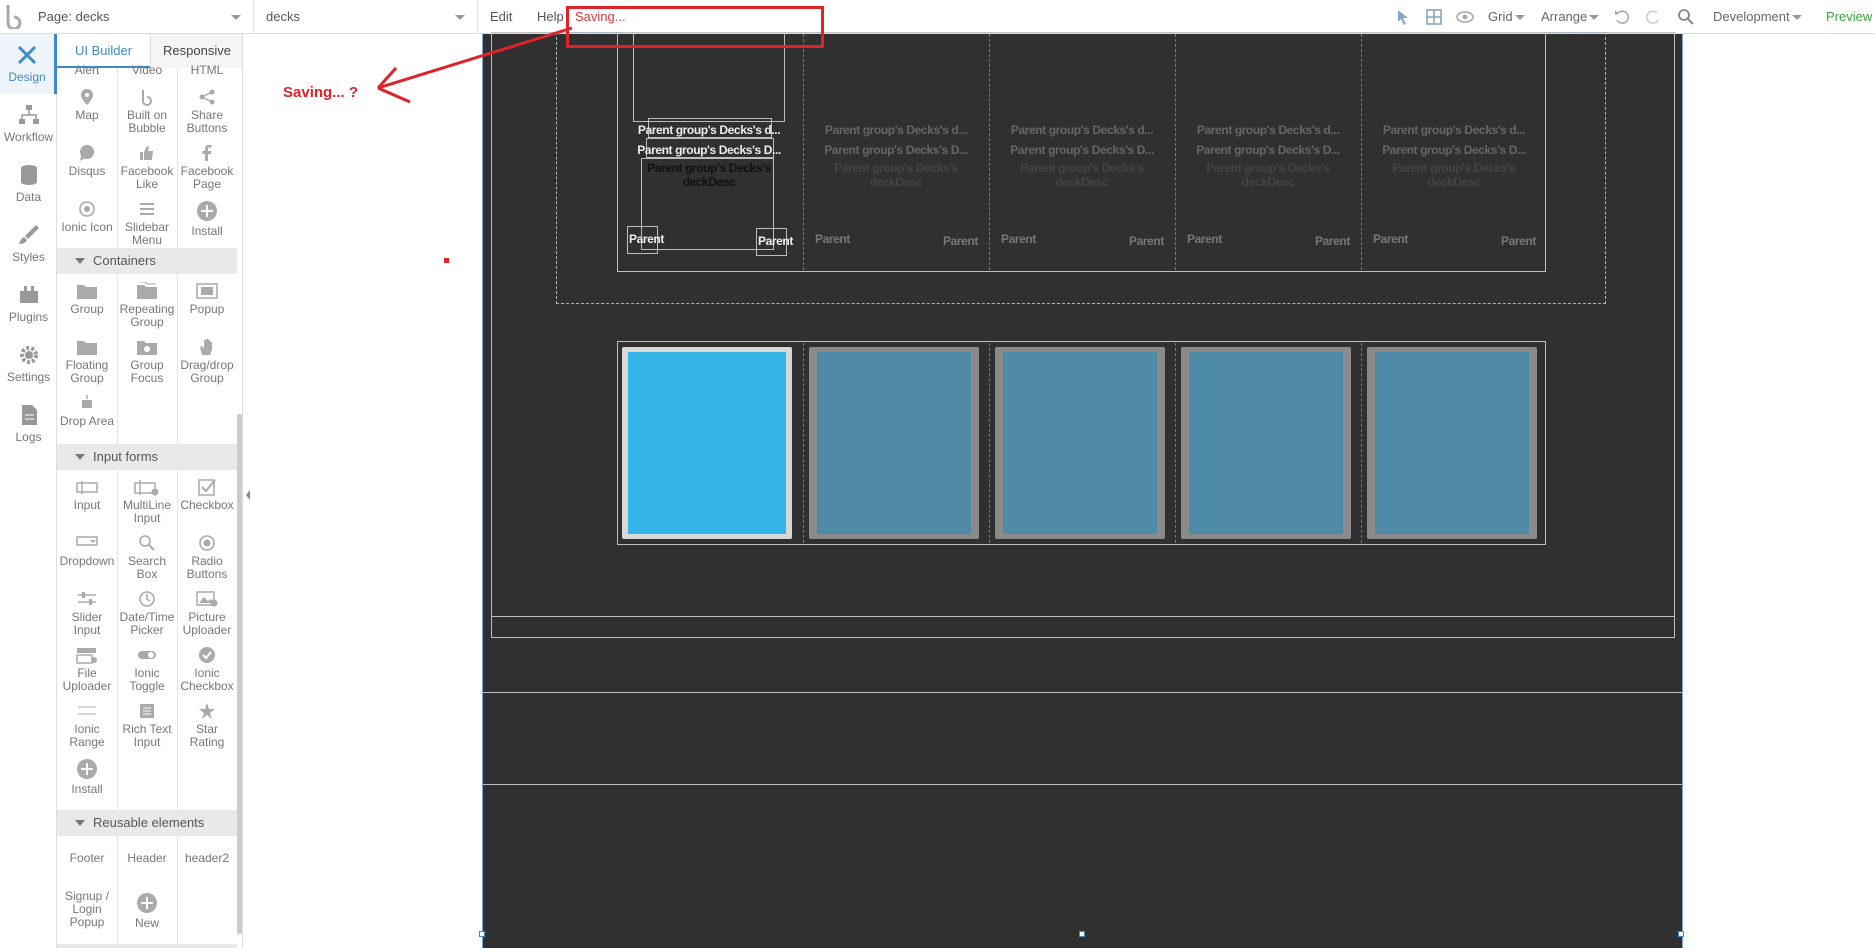 Image resolution: width=1875 pixels, height=948 pixels. I want to click on palette-item-ionic-range: Ionic Range, so click(87, 723).